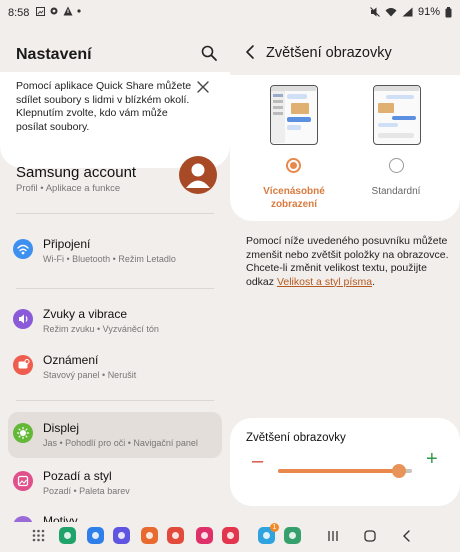 This screenshot has width=460, height=552. What do you see at coordinates (19, 13) in the screenshot?
I see `status-time: 8:58` at bounding box center [19, 13].